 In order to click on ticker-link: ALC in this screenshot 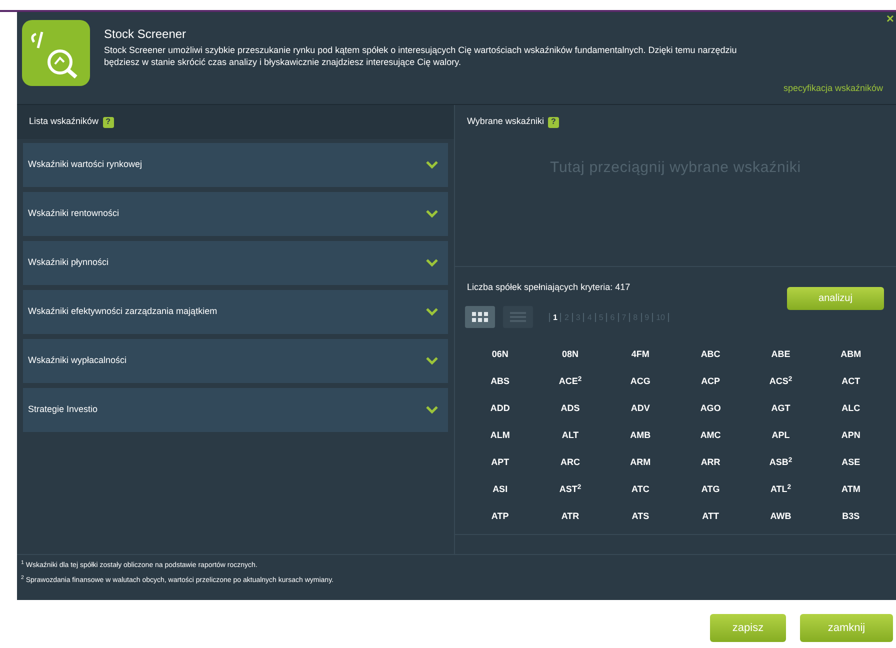, I will do `click(851, 408)`.